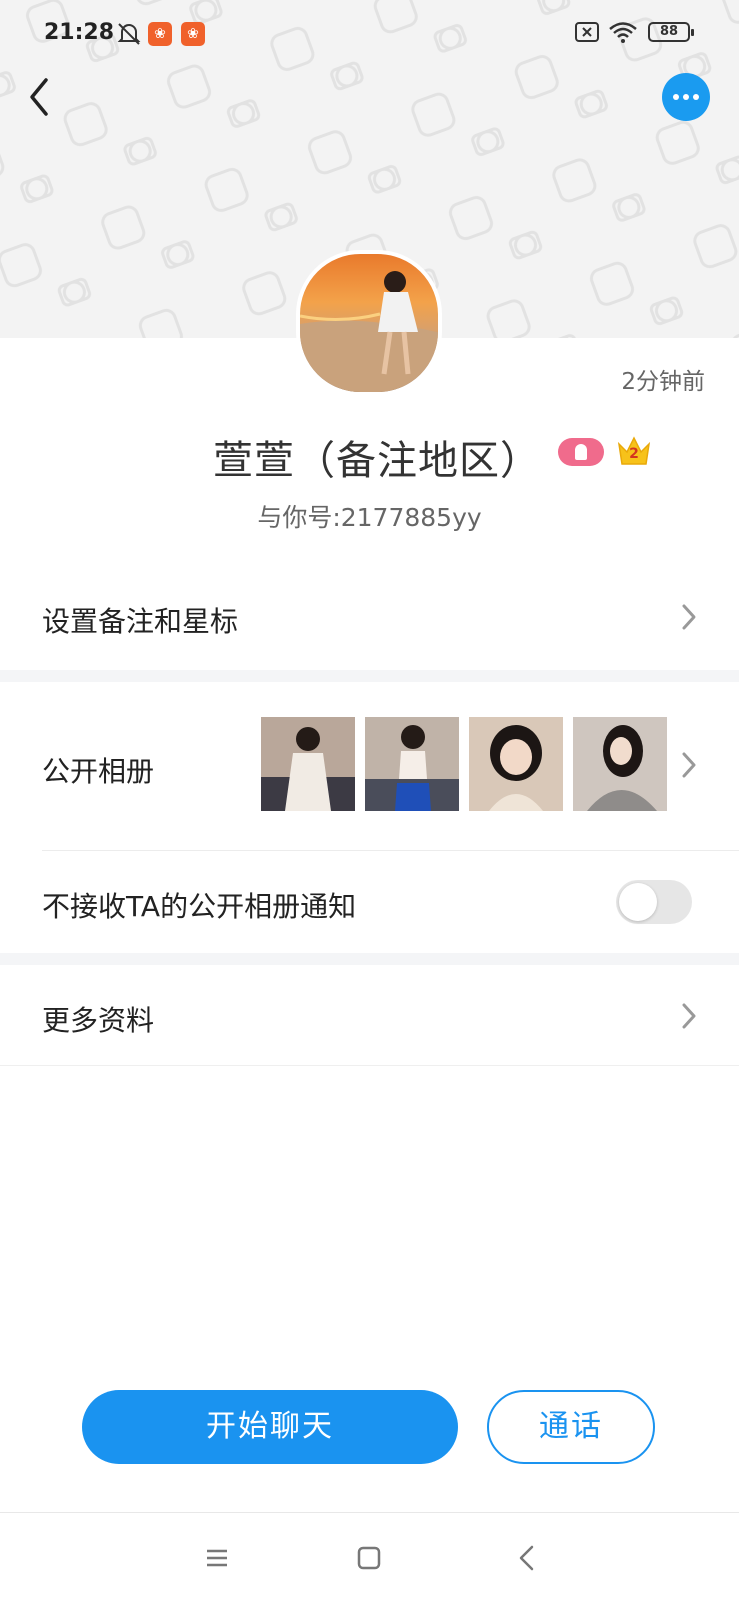 The height and width of the screenshot is (1601, 739). I want to click on menu-icon, so click(217, 1558).